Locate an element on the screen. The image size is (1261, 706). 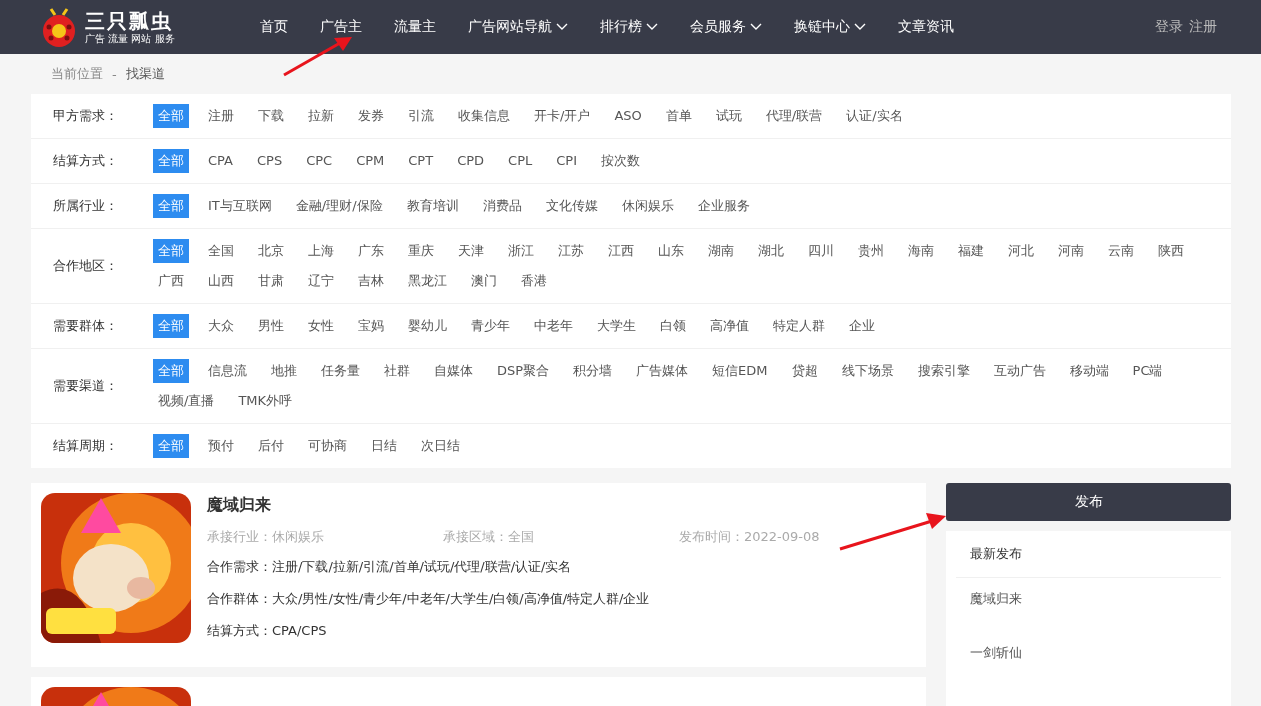
filter-option: 收集信息 is located at coordinates (484, 116).